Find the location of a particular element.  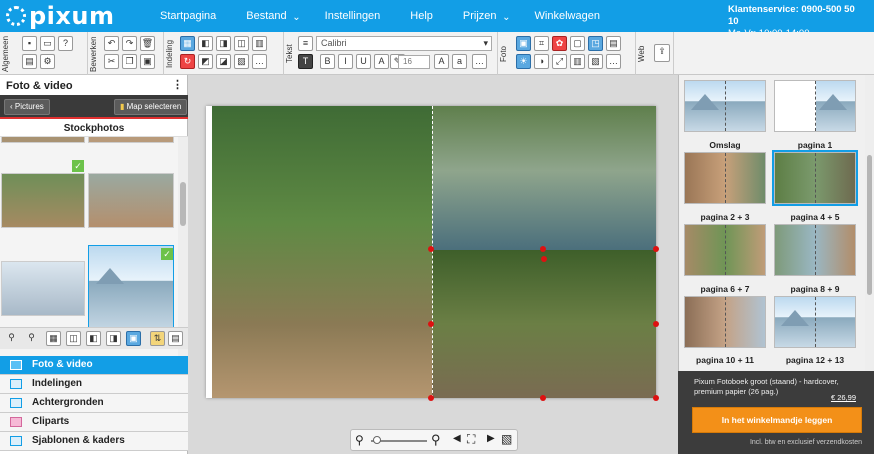

add-to-cart-button: In het winkelmandje leggen is located at coordinates (777, 420).